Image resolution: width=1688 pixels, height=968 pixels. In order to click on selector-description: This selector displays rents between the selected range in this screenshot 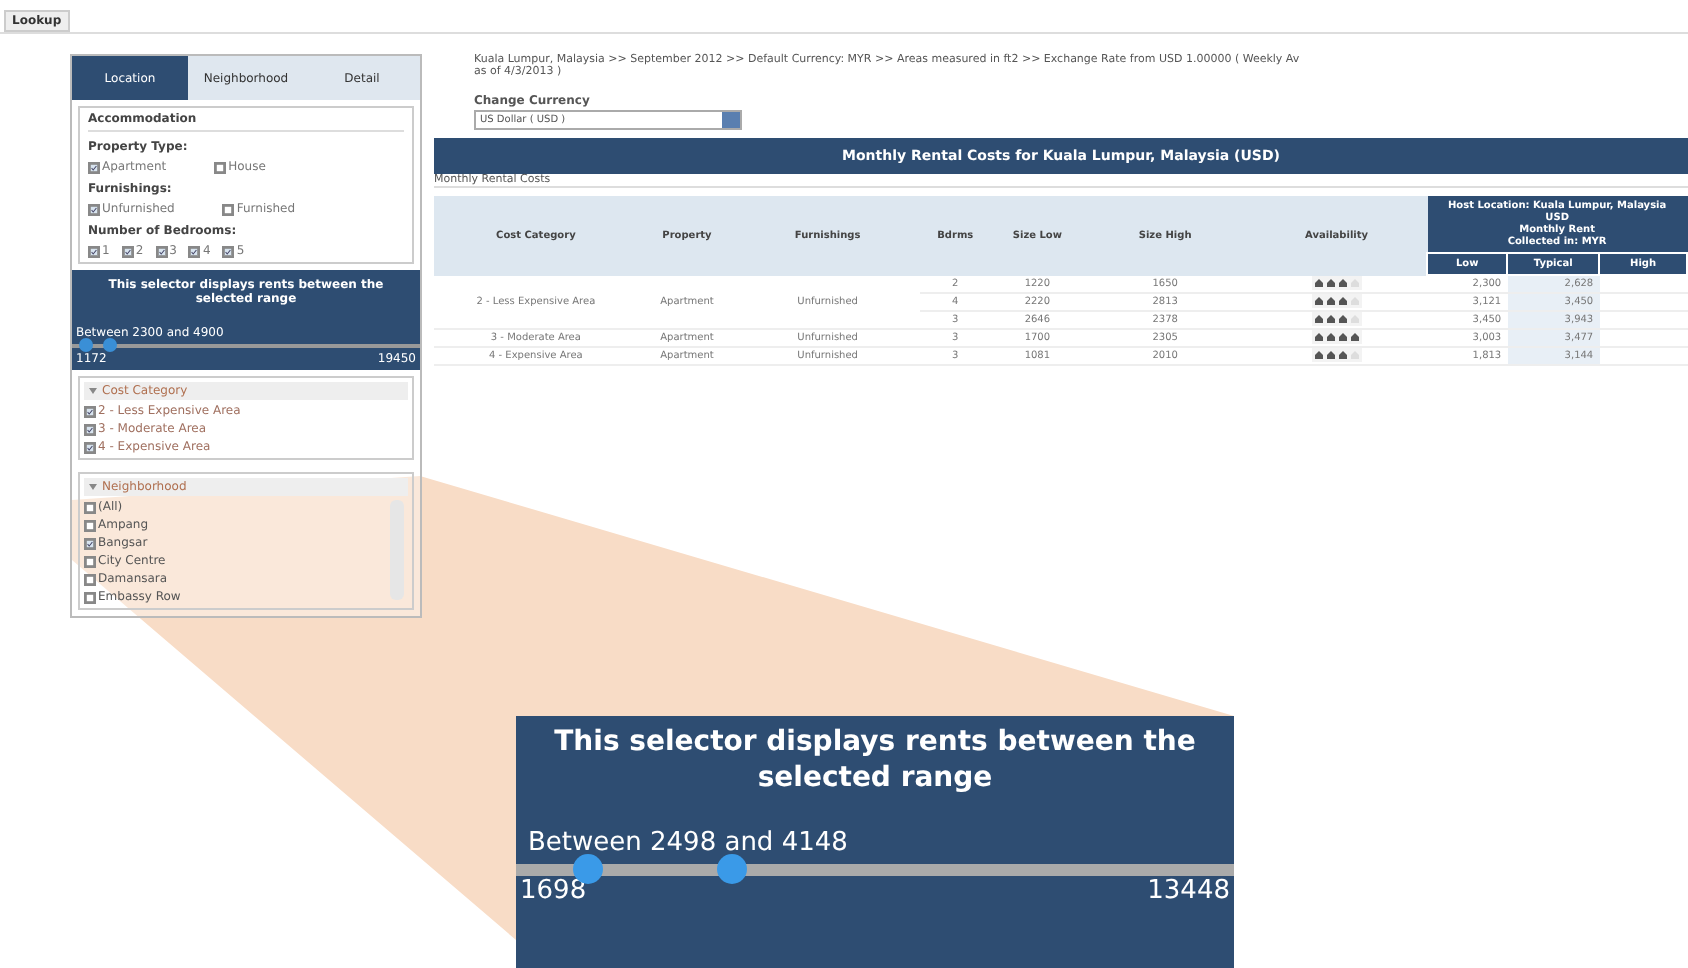, I will do `click(875, 760)`.